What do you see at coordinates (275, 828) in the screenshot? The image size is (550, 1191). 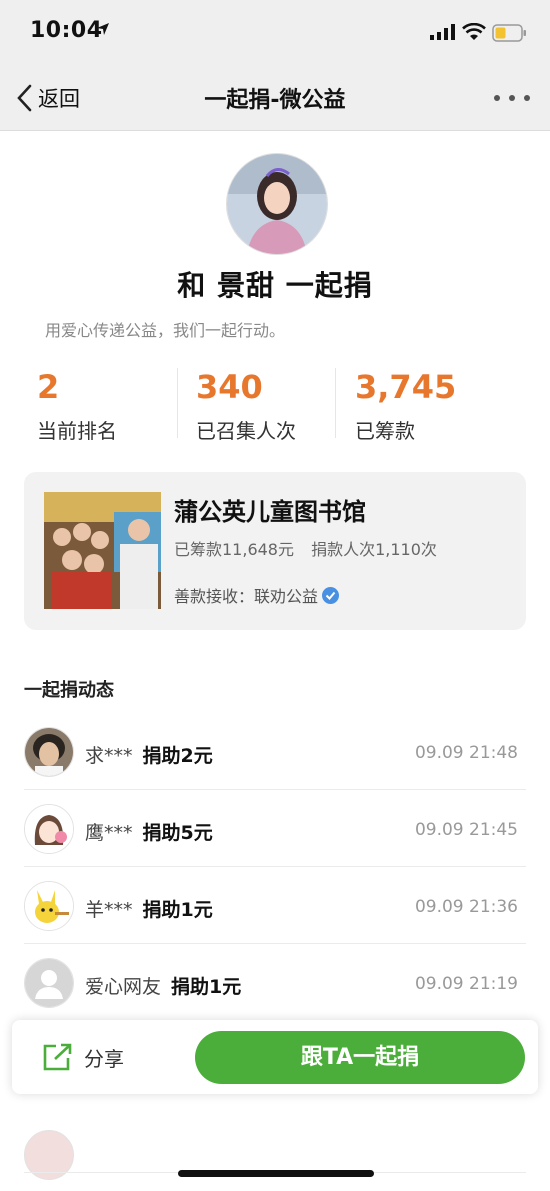 I see `list-item: 鹰*** 捐助5元 09.09 21:45` at bounding box center [275, 828].